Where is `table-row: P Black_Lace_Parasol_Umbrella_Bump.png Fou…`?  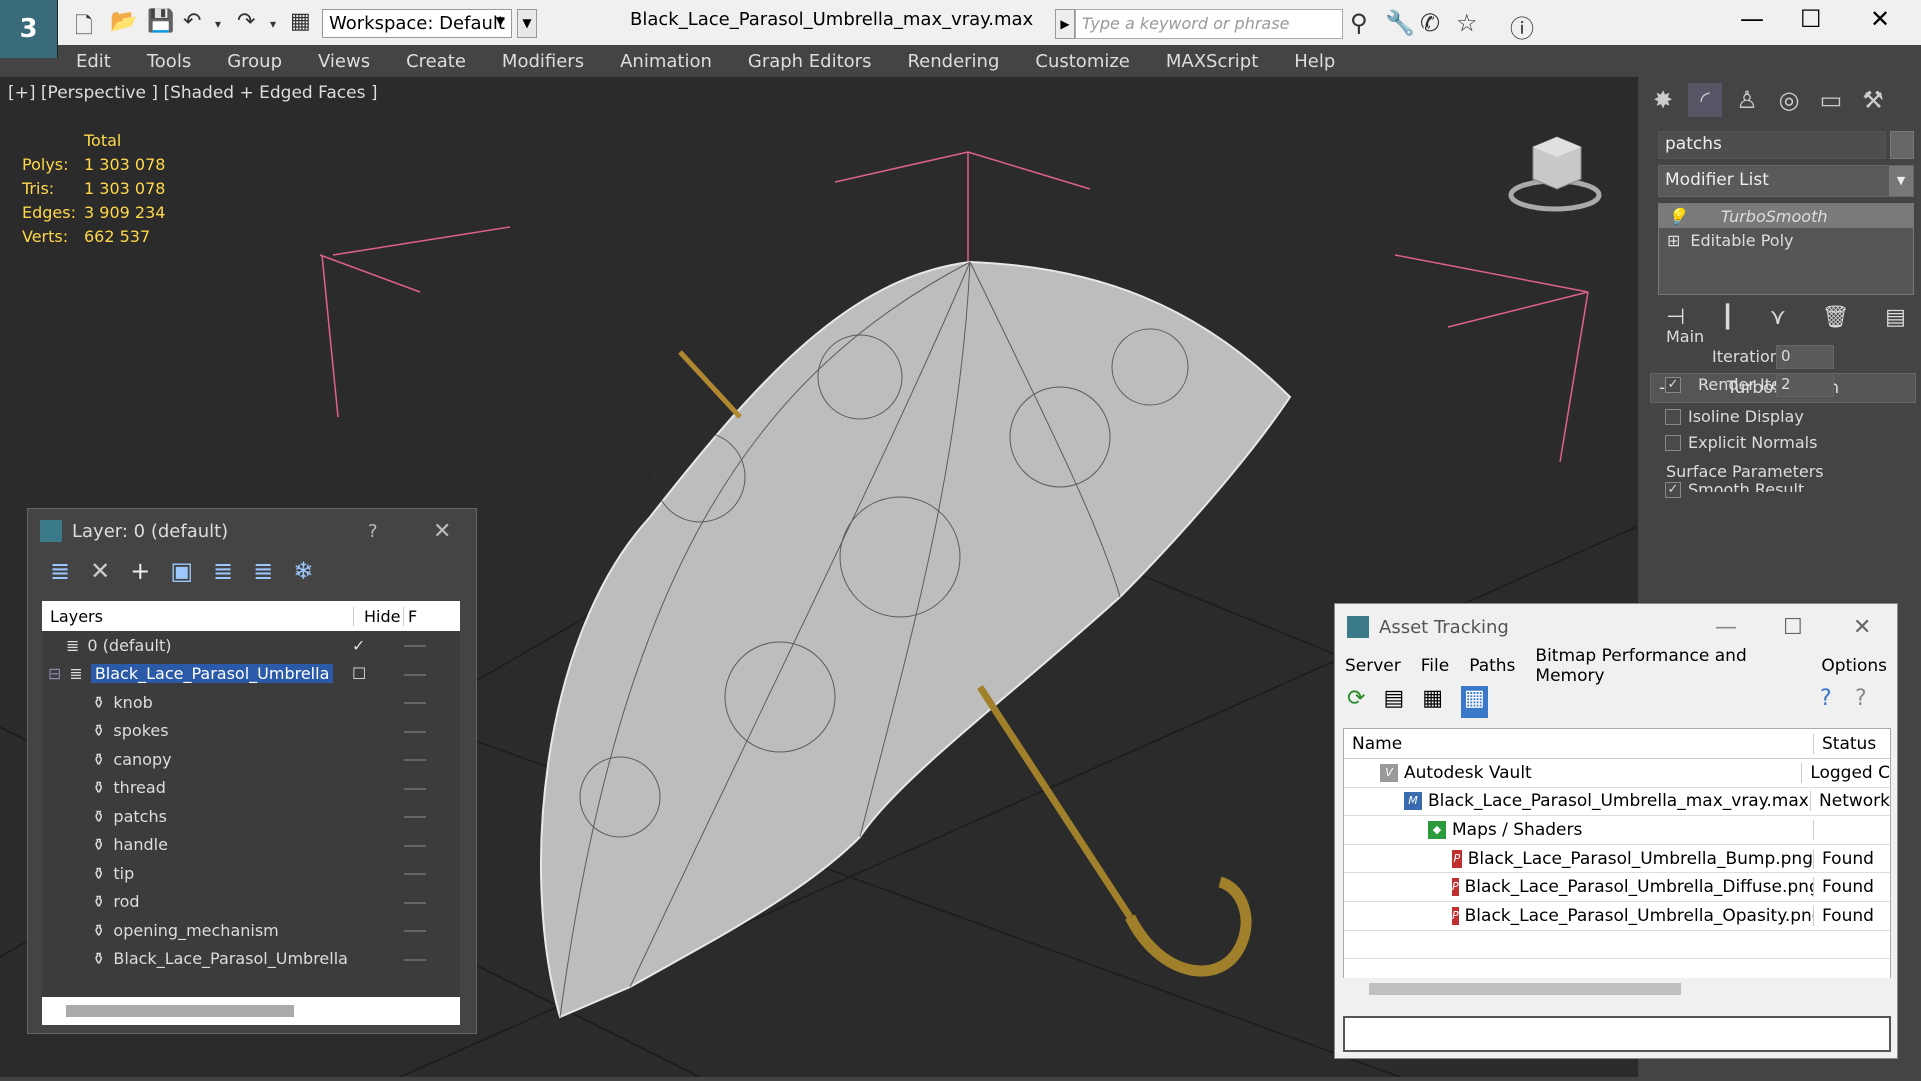 table-row: P Black_Lace_Parasol_Umbrella_Bump.png Fou… is located at coordinates (1617, 859).